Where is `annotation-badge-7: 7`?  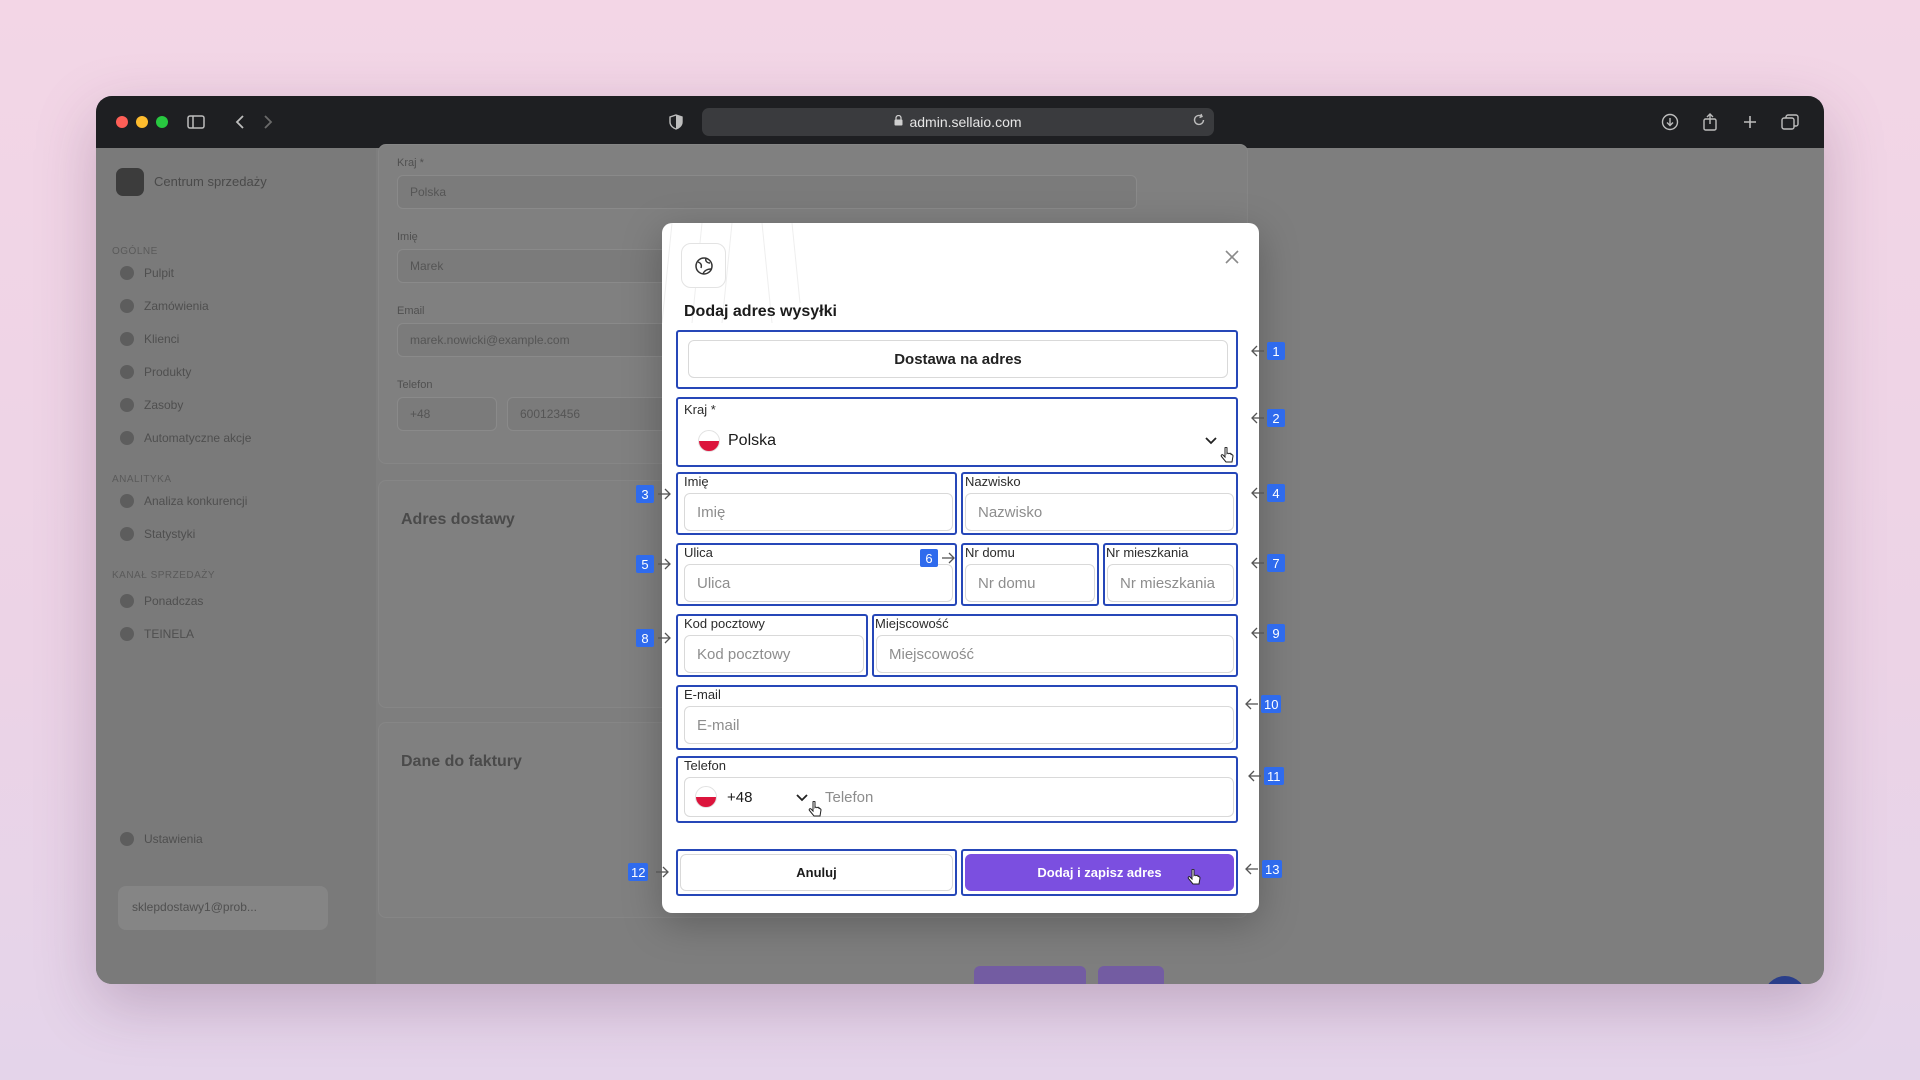 annotation-badge-7: 7 is located at coordinates (1276, 563).